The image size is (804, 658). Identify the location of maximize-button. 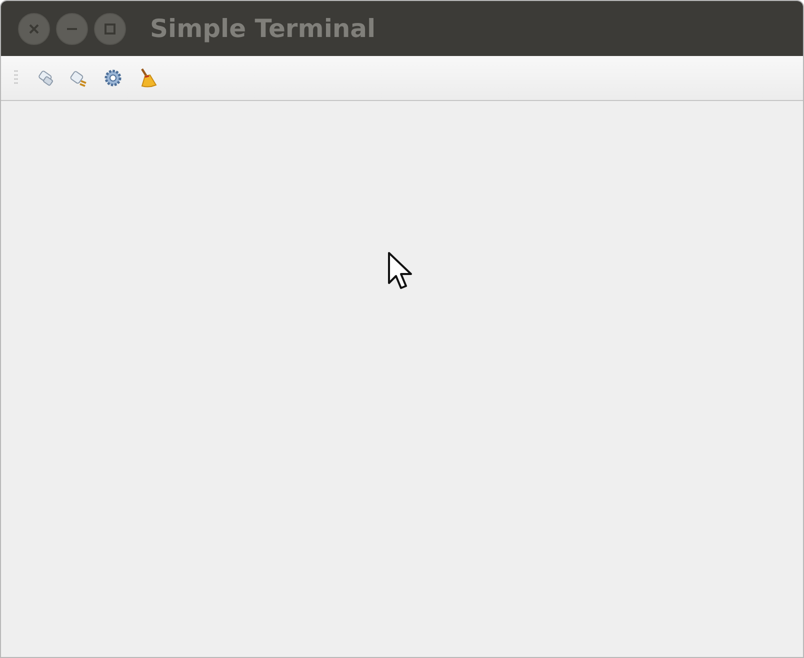
(110, 28).